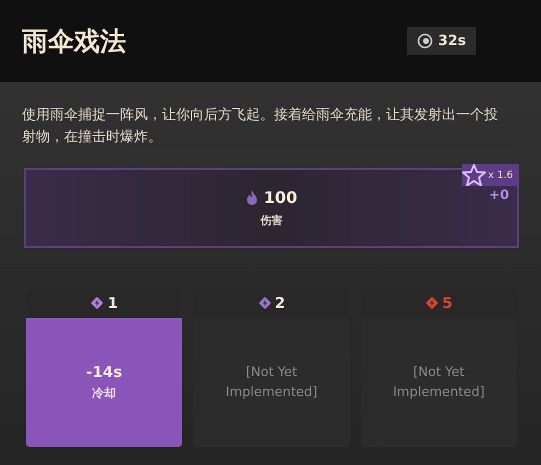  Describe the element at coordinates (500, 175) in the screenshot. I see `multiplier-text: x 1.6` at that location.